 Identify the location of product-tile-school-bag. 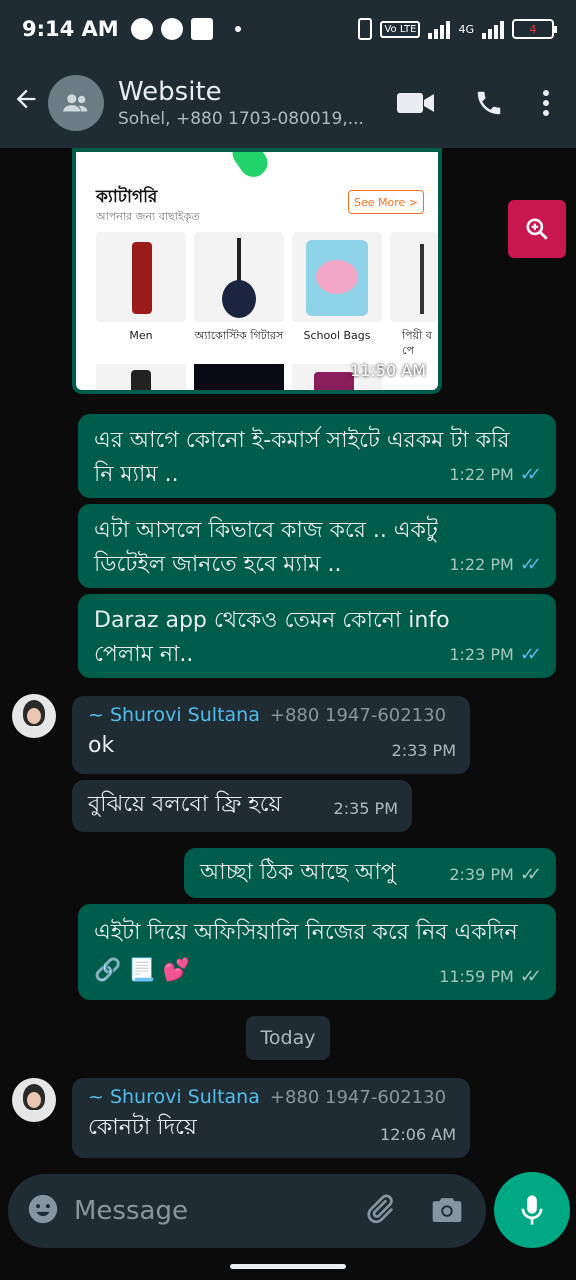
(337, 277).